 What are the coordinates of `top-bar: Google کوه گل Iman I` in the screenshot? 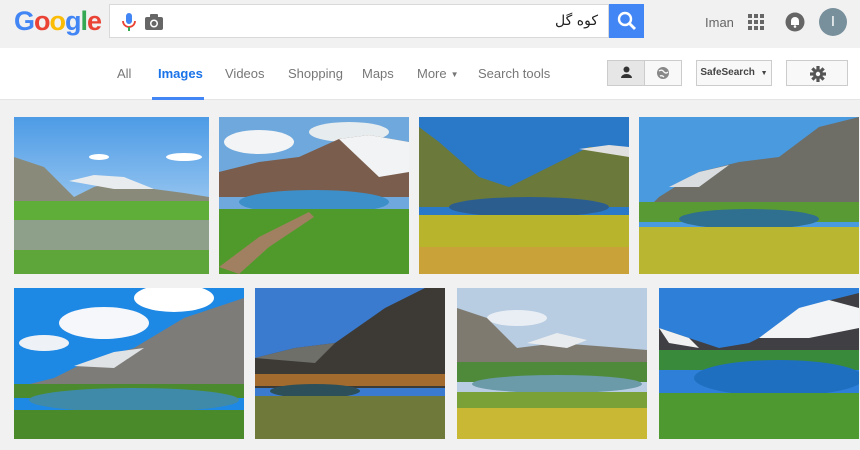 It's located at (430, 24).